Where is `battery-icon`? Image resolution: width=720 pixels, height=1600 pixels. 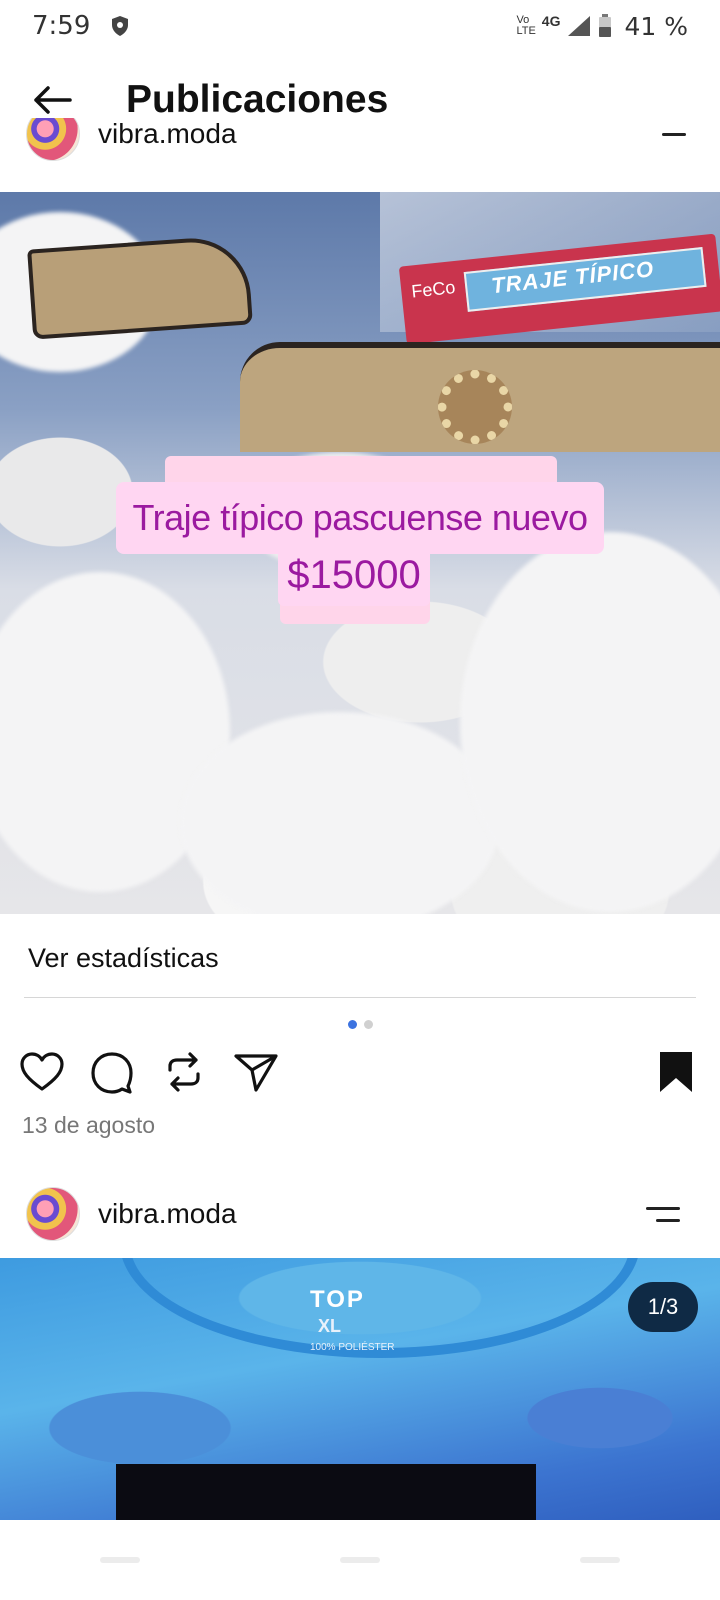 battery-icon is located at coordinates (605, 25).